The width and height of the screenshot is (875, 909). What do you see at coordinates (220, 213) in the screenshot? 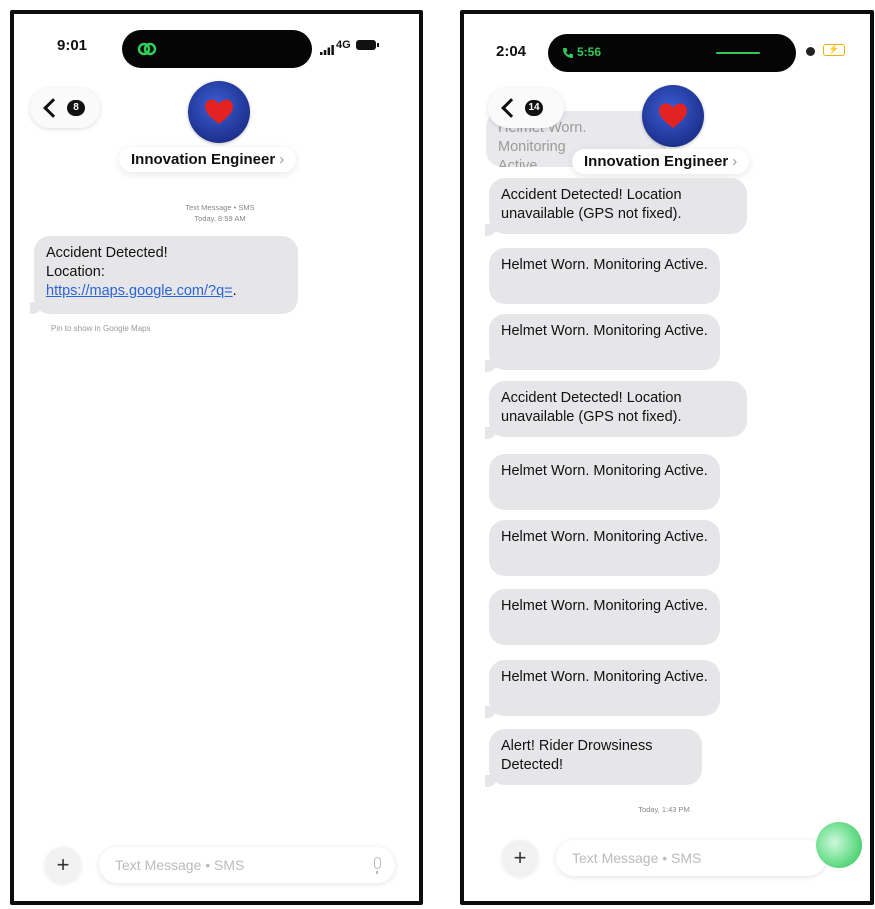
I see `conversation-meta: Text Message • SMS Today, 8:59 AM` at bounding box center [220, 213].